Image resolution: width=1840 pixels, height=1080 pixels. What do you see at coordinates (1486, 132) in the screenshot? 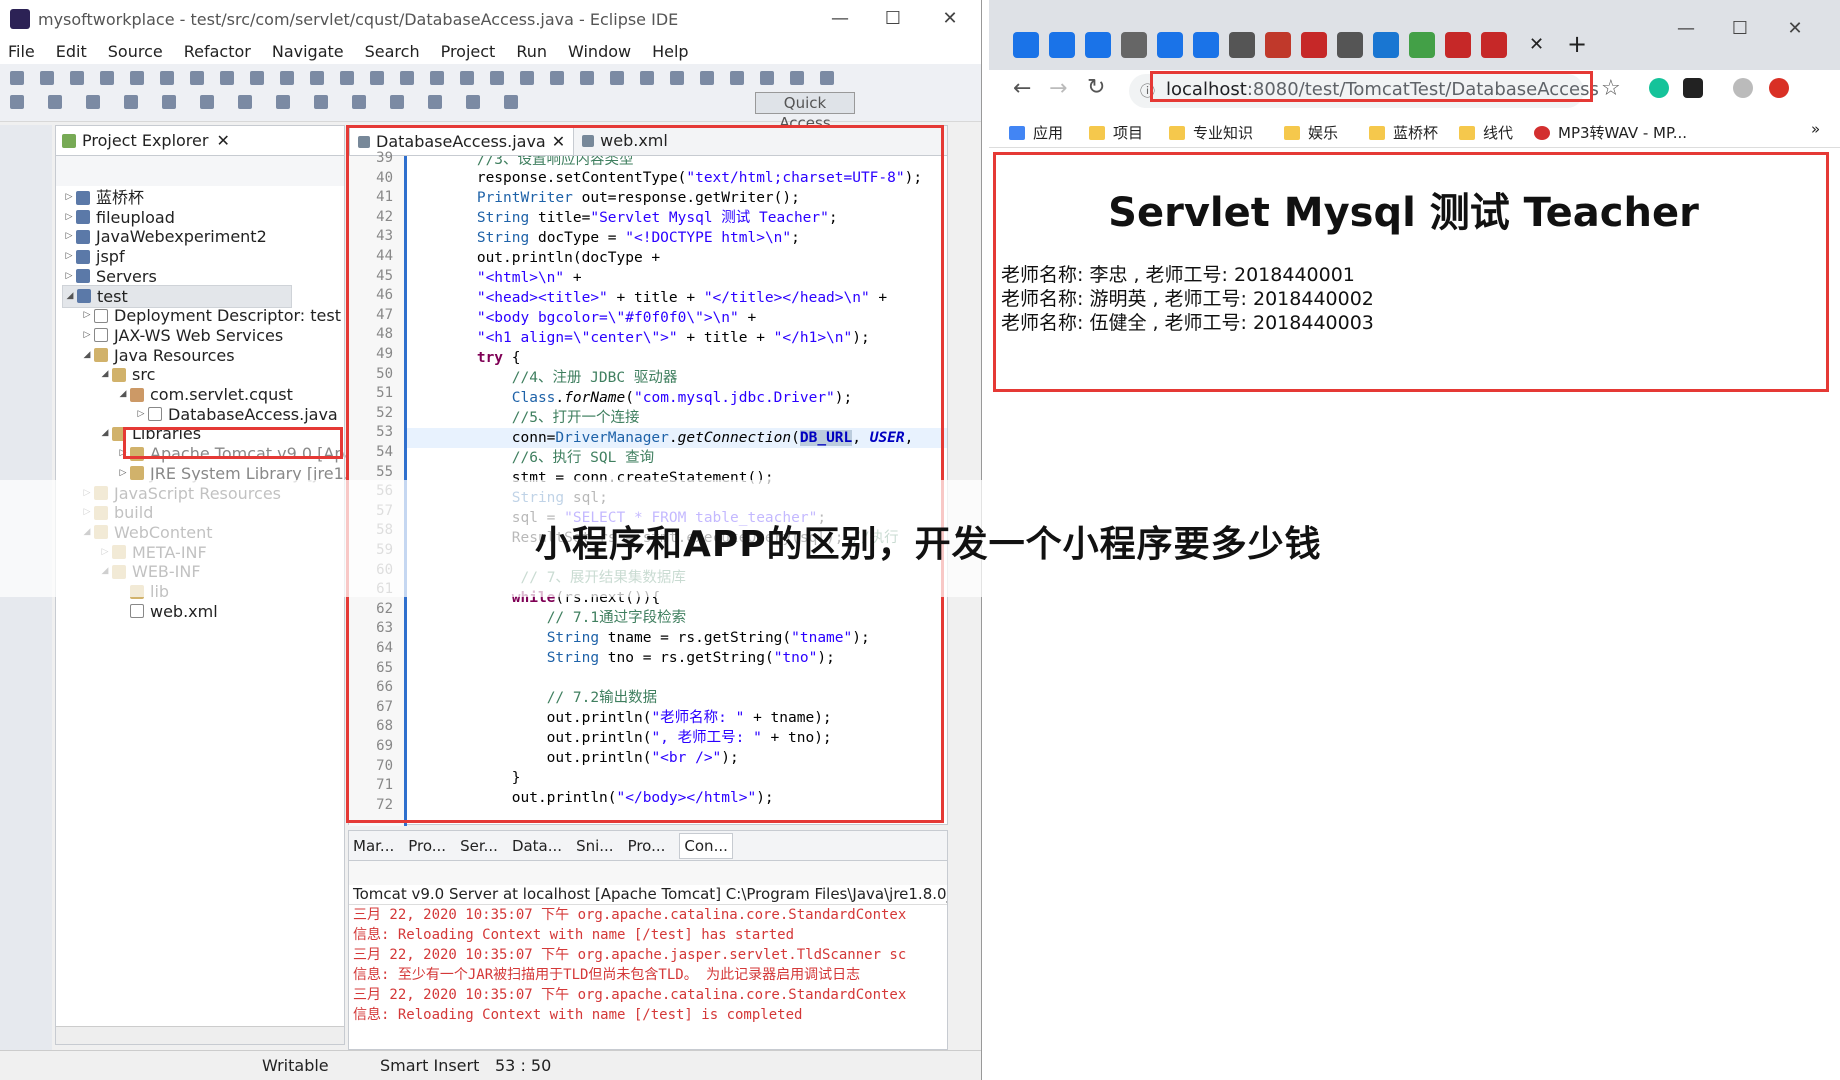
I see `bookmark-item: 线代` at bounding box center [1486, 132].